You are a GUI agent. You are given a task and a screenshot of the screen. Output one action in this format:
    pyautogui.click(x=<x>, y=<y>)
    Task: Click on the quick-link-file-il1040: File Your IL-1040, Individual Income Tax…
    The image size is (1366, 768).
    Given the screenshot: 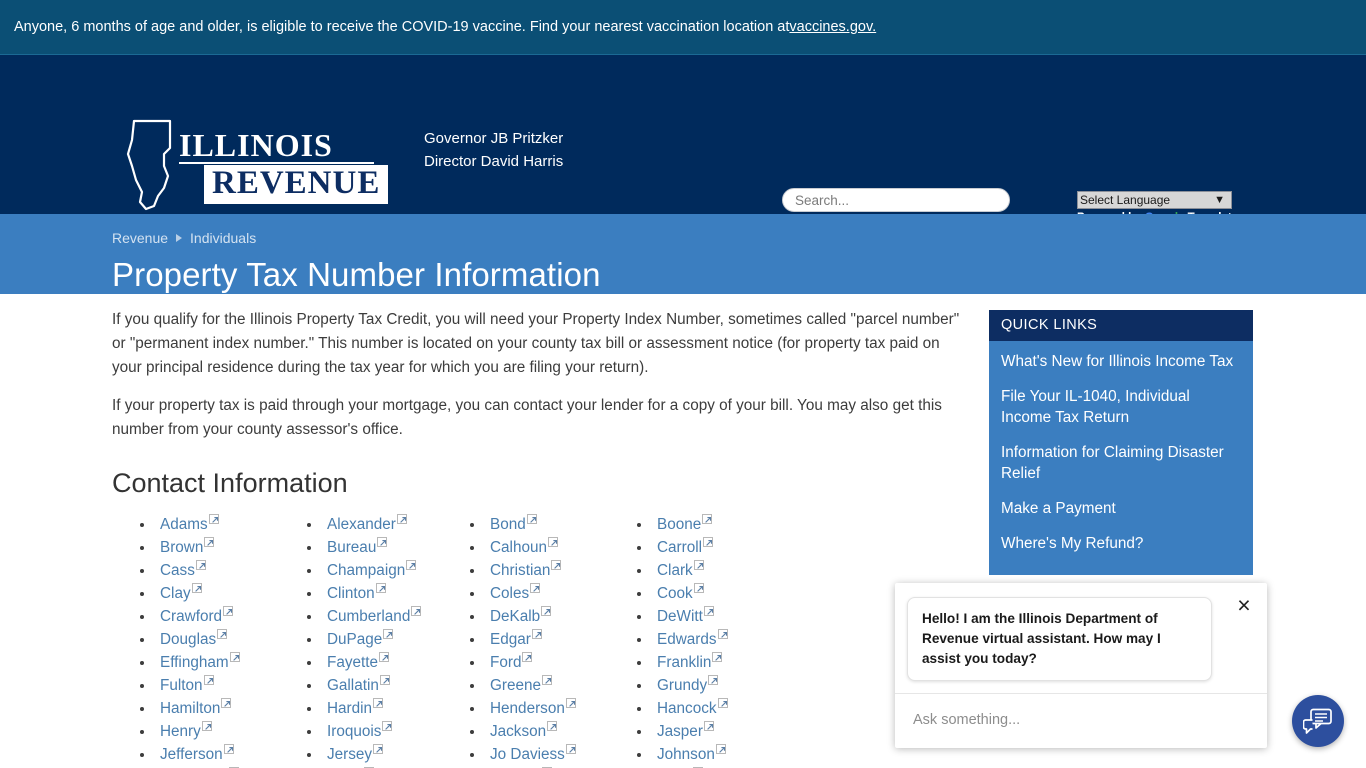 What is the action you would take?
    pyautogui.click(x=1121, y=407)
    